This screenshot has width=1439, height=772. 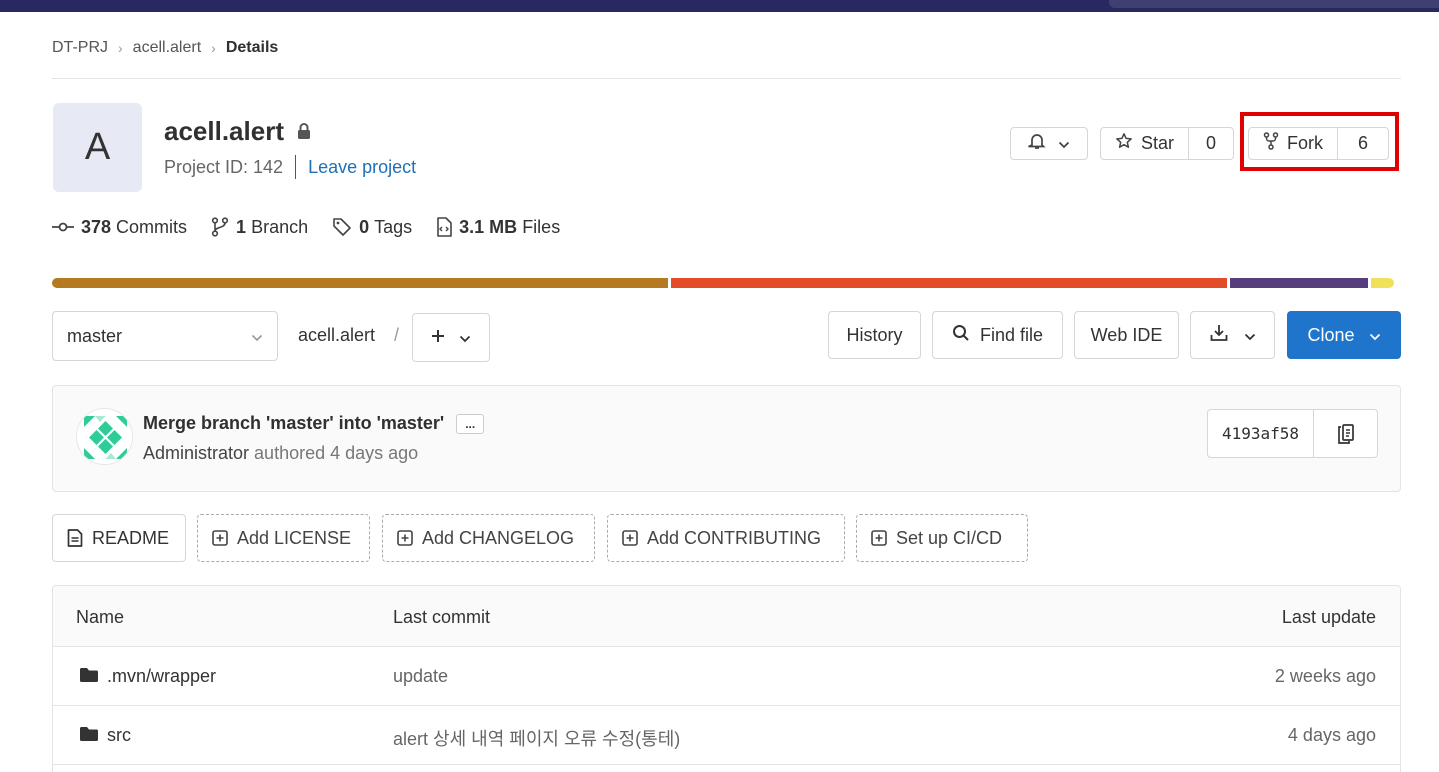 I want to click on star-count: 0, so click(x=1211, y=143).